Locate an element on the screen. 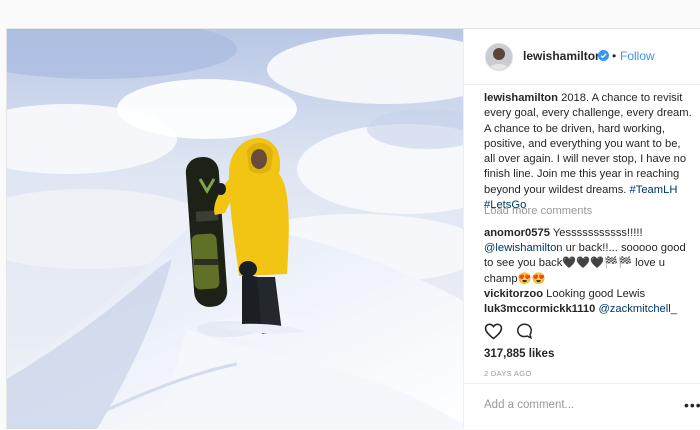  comment-text: Yesssssssssss!!!!! is located at coordinates (596, 233).